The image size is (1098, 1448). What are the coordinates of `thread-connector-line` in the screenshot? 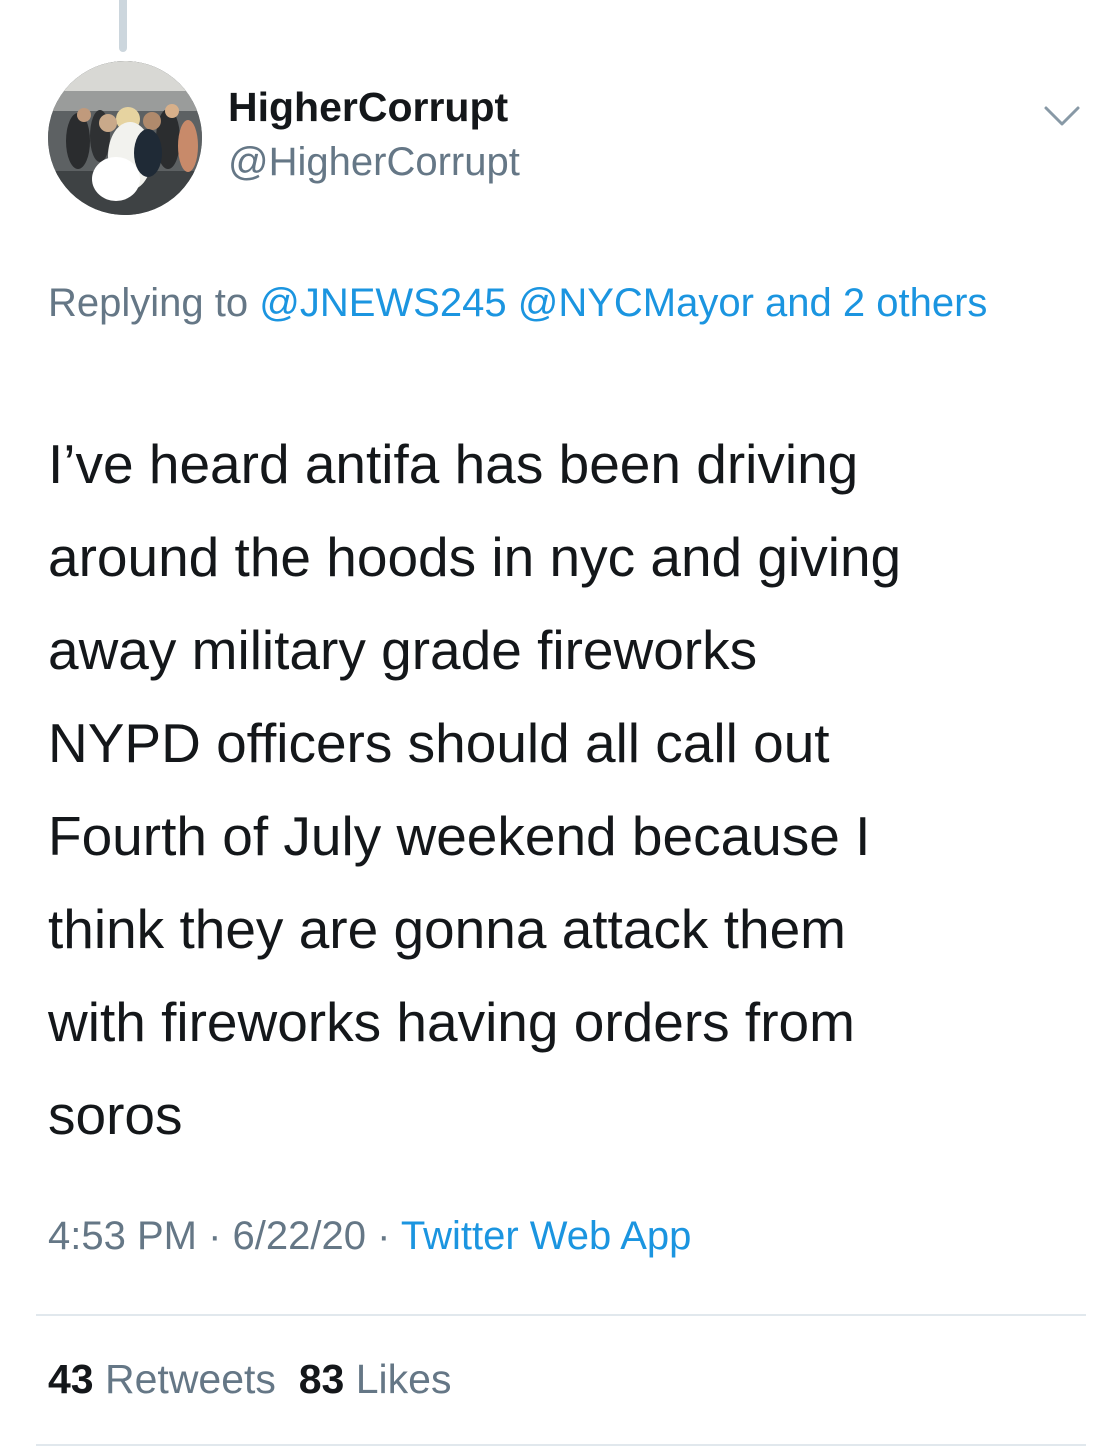 It's located at (123, 26).